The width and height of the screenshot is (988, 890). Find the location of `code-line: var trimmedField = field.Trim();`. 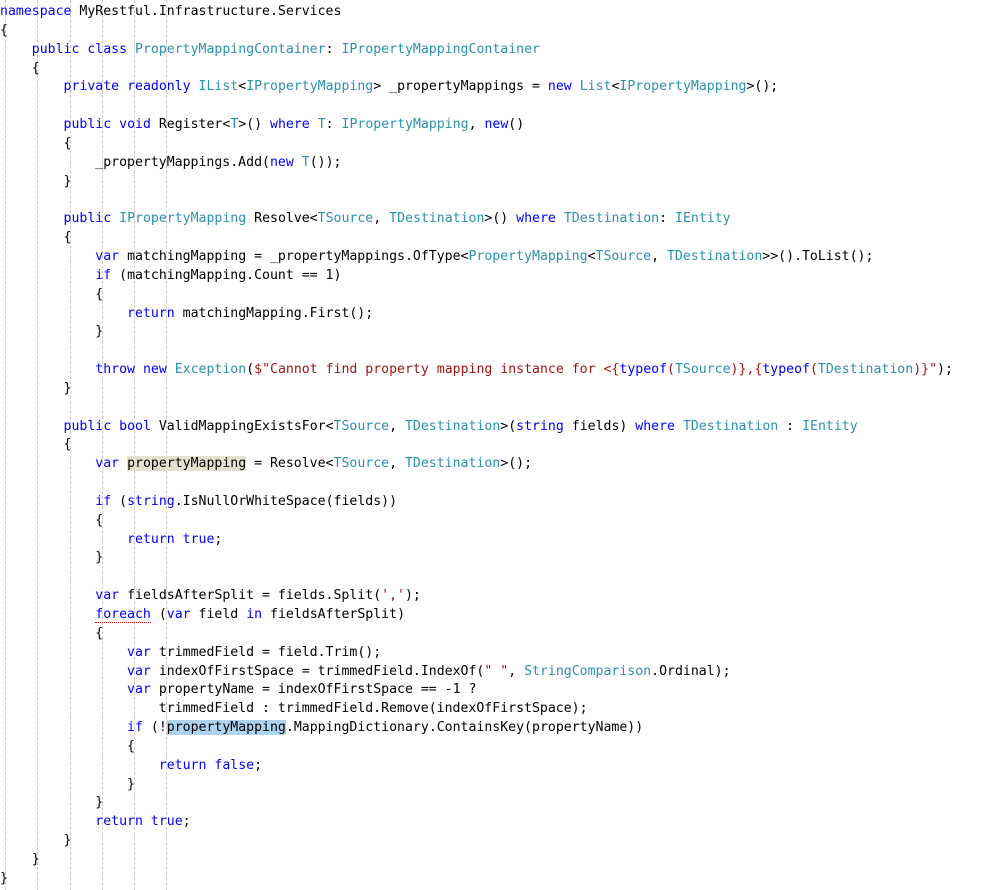

code-line: var trimmedField = field.Trim(); is located at coordinates (254, 652).